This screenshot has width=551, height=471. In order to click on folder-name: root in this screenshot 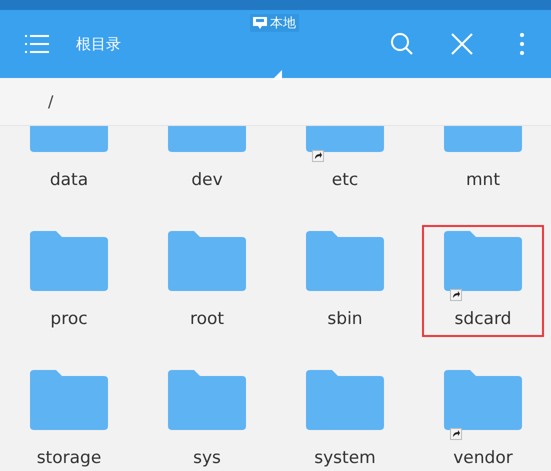, I will do `click(207, 319)`.